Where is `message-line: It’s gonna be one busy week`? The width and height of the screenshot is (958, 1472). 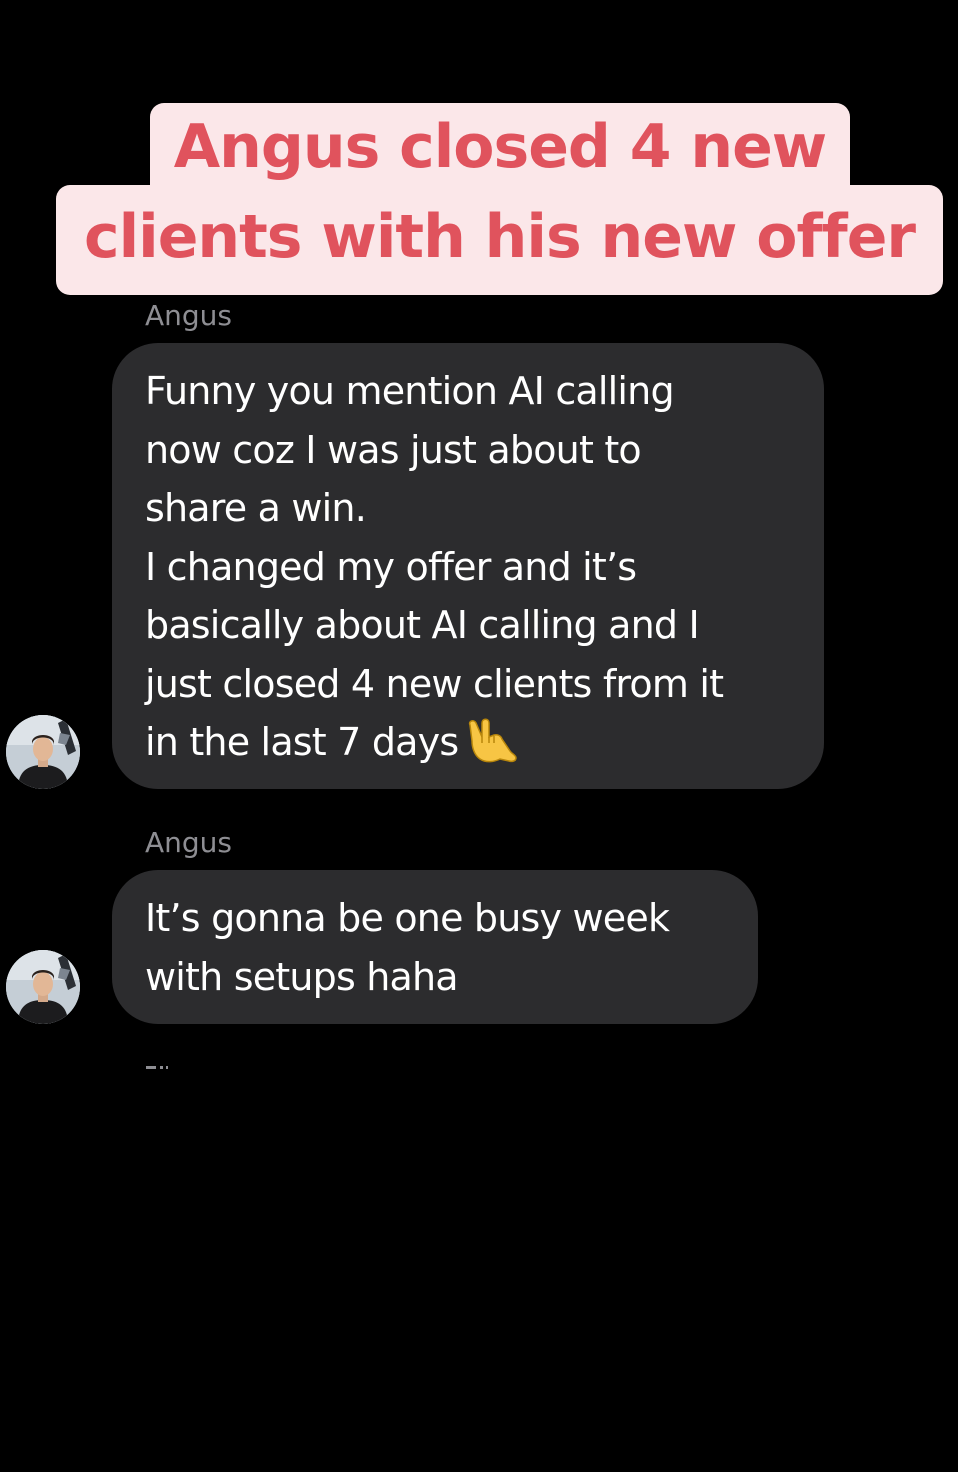 message-line: It’s gonna be one busy week is located at coordinates (407, 918).